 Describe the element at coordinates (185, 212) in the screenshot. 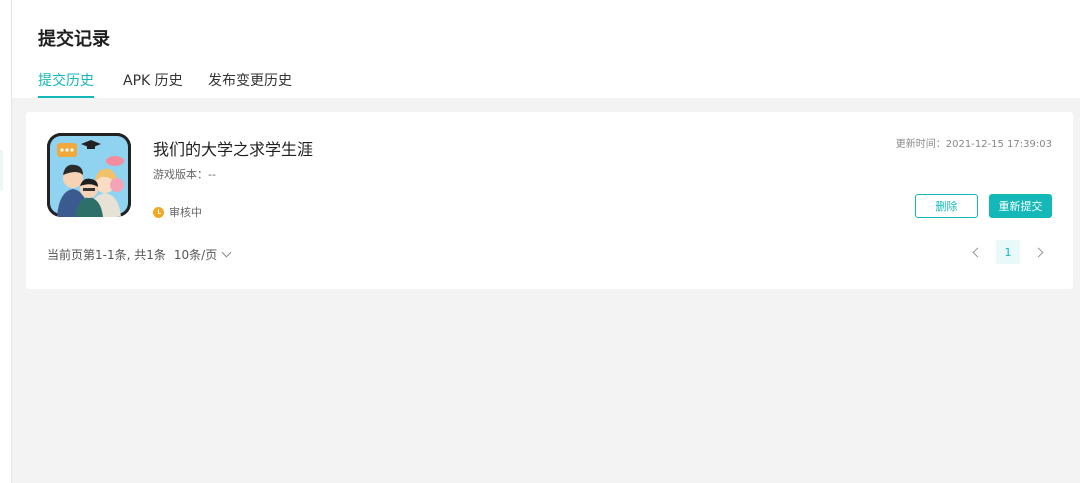

I see `status-text: 审核中` at that location.